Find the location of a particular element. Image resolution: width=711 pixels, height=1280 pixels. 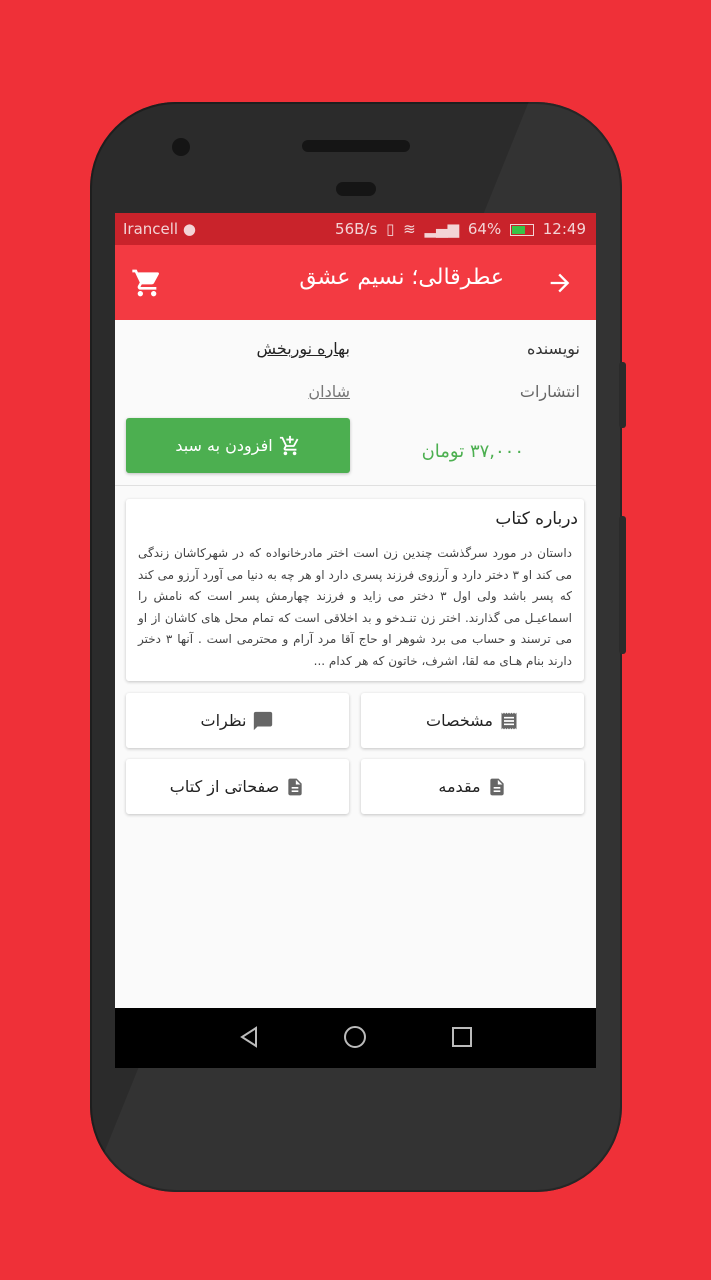

status-bar: Irancell ● 56B/s ▯ ≋ ▂▄▆ 64% 12:49 is located at coordinates (355, 229).